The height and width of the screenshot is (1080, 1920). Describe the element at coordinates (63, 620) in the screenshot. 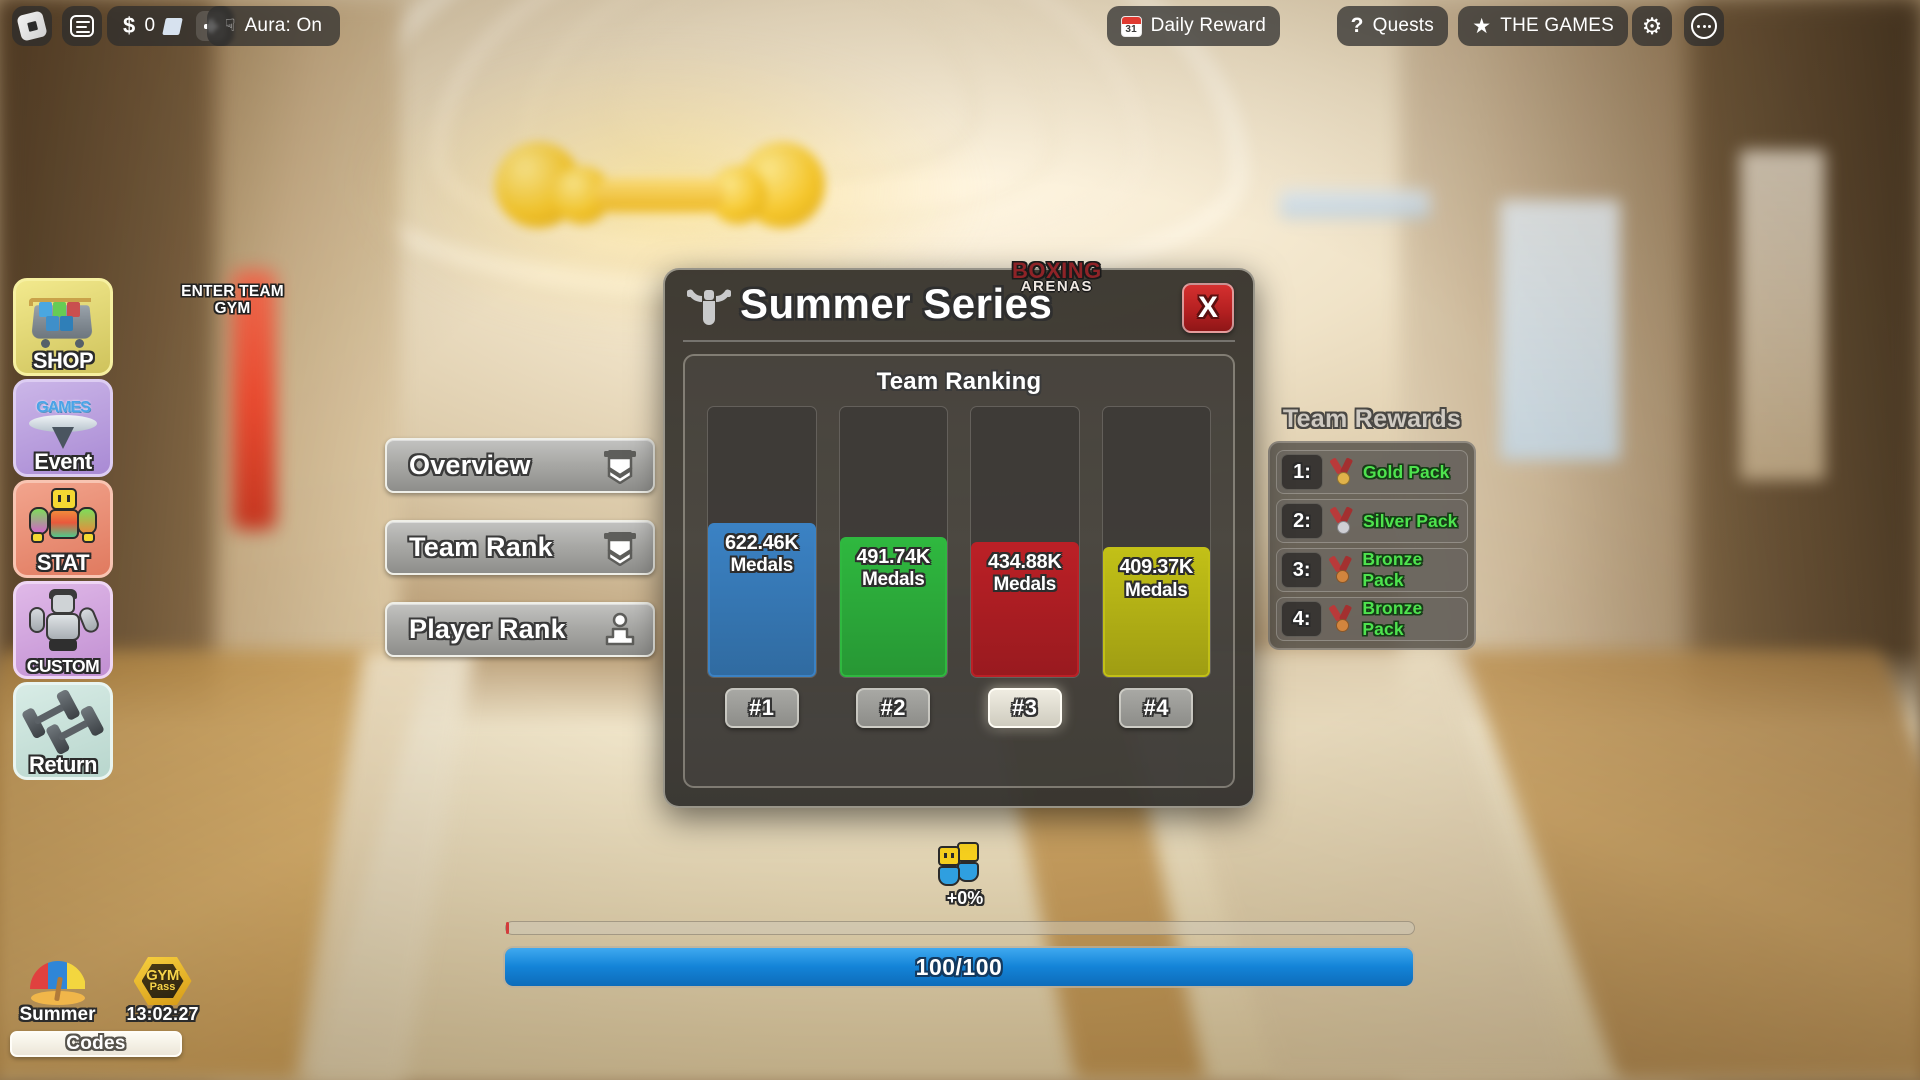

I see `customize-character-icon` at that location.